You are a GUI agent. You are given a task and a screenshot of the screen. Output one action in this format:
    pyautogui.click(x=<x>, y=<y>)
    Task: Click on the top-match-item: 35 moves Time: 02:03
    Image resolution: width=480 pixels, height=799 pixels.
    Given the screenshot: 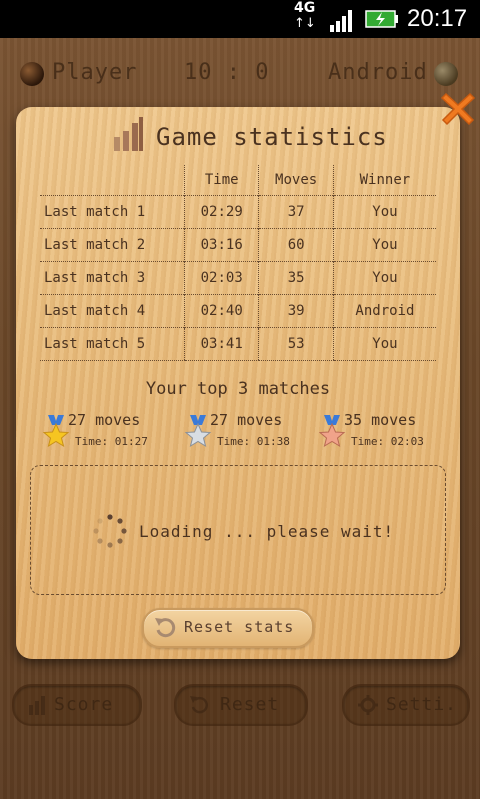 What is the action you would take?
    pyautogui.click(x=388, y=432)
    